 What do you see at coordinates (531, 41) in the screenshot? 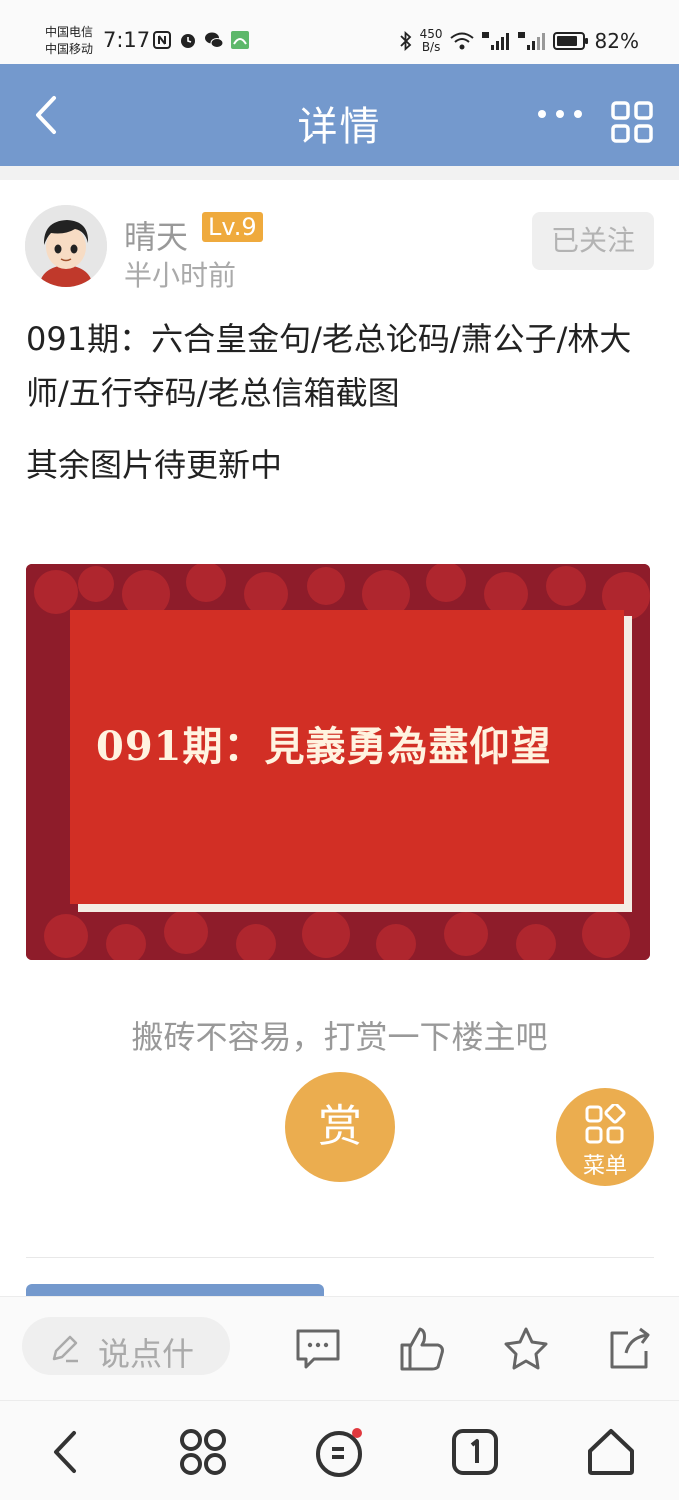
I see `signal-4g-icon` at bounding box center [531, 41].